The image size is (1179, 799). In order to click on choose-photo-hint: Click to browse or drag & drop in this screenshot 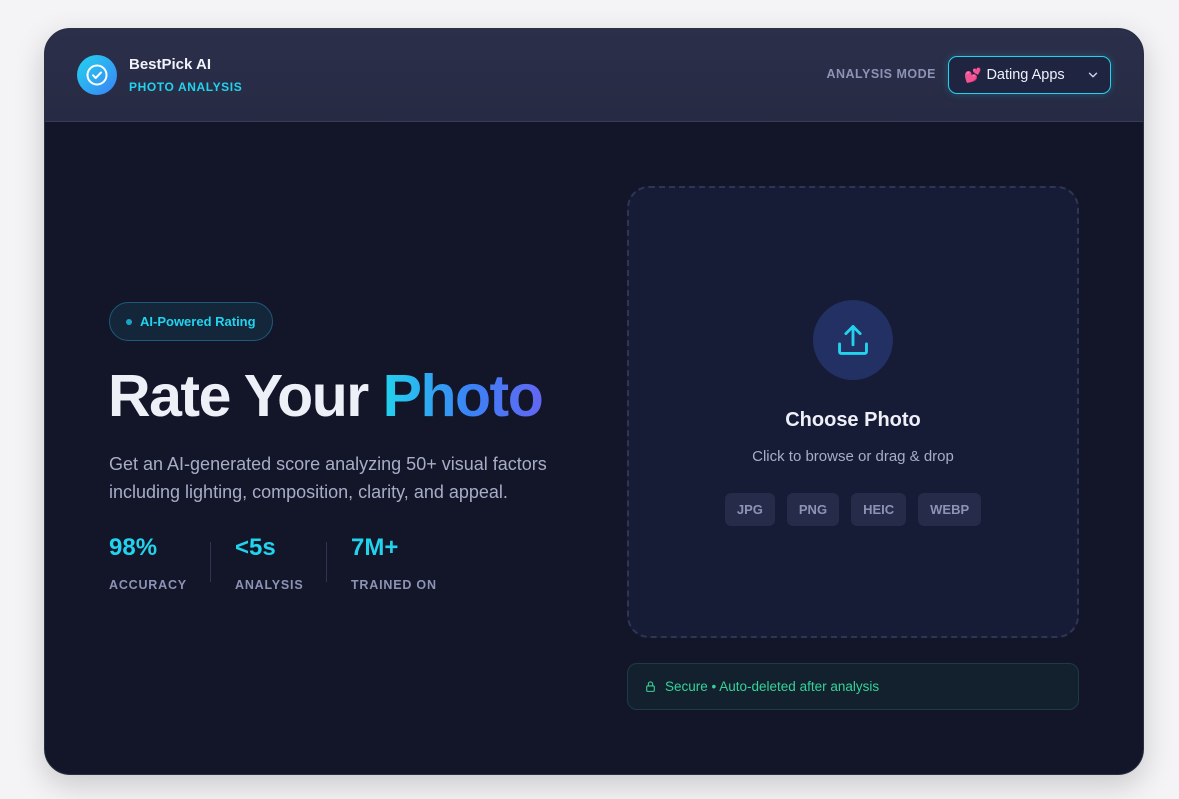, I will do `click(853, 456)`.